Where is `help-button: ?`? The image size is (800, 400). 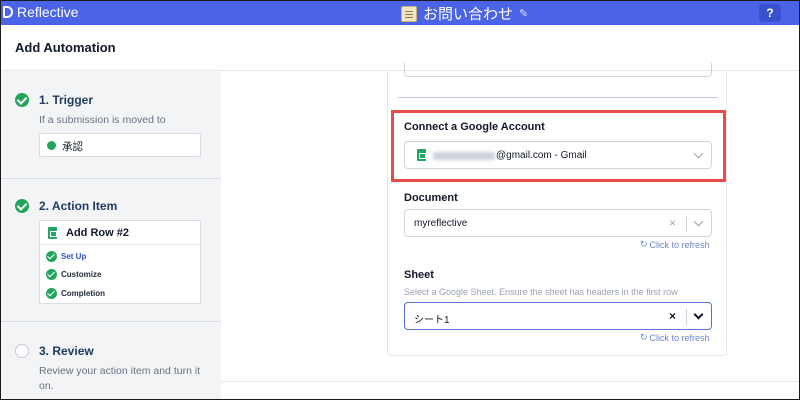
help-button: ? is located at coordinates (770, 13).